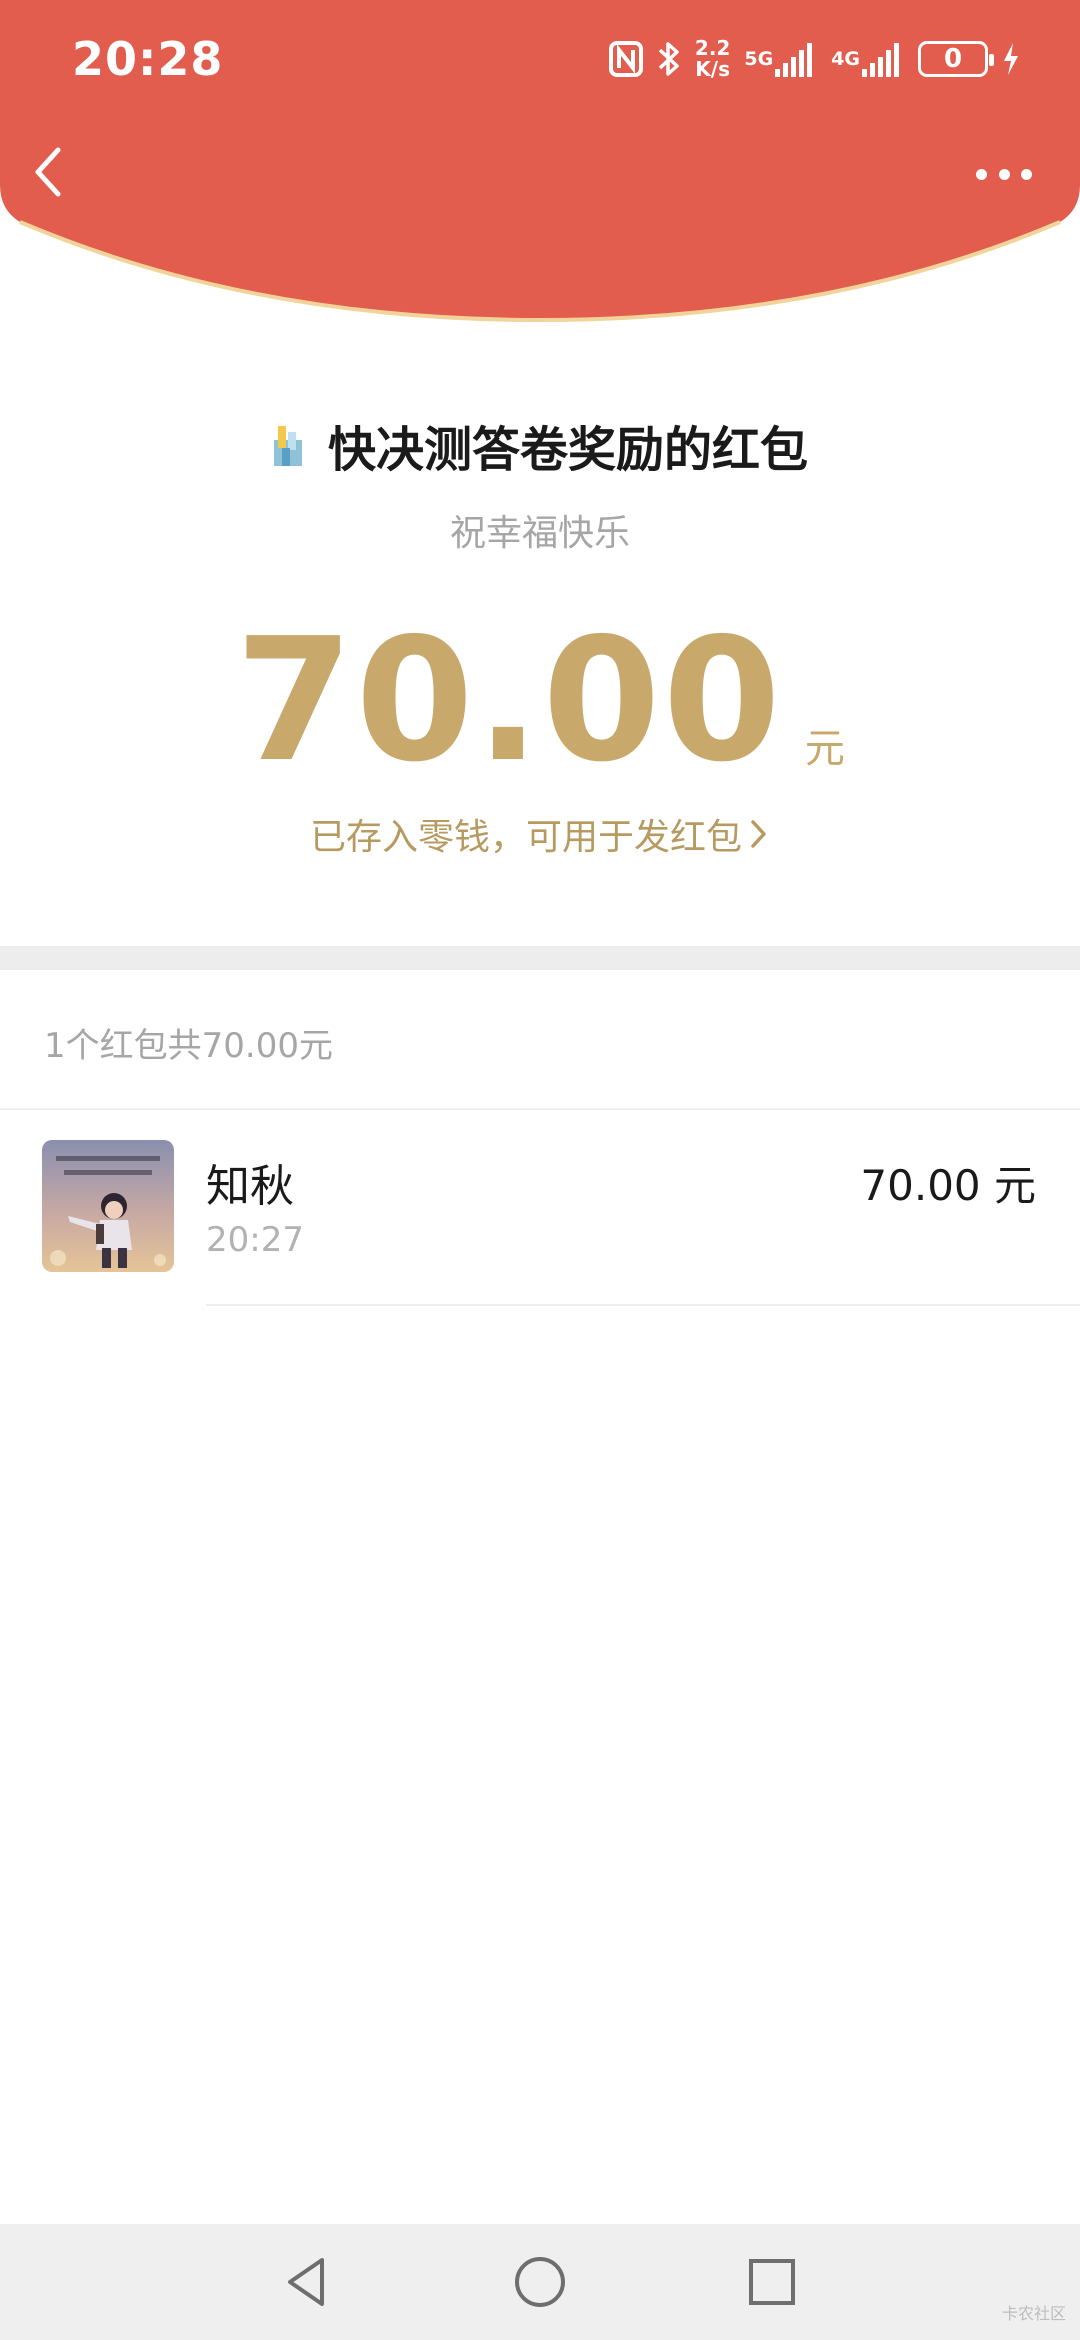 The width and height of the screenshot is (1080, 2340). Describe the element at coordinates (758, 834) in the screenshot. I see `chevron-right-icon` at that location.